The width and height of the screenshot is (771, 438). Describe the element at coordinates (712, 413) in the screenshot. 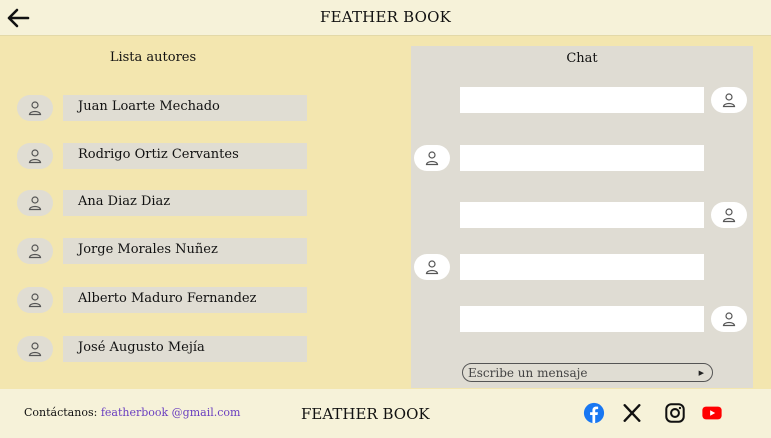

I see `youtube-icon` at that location.